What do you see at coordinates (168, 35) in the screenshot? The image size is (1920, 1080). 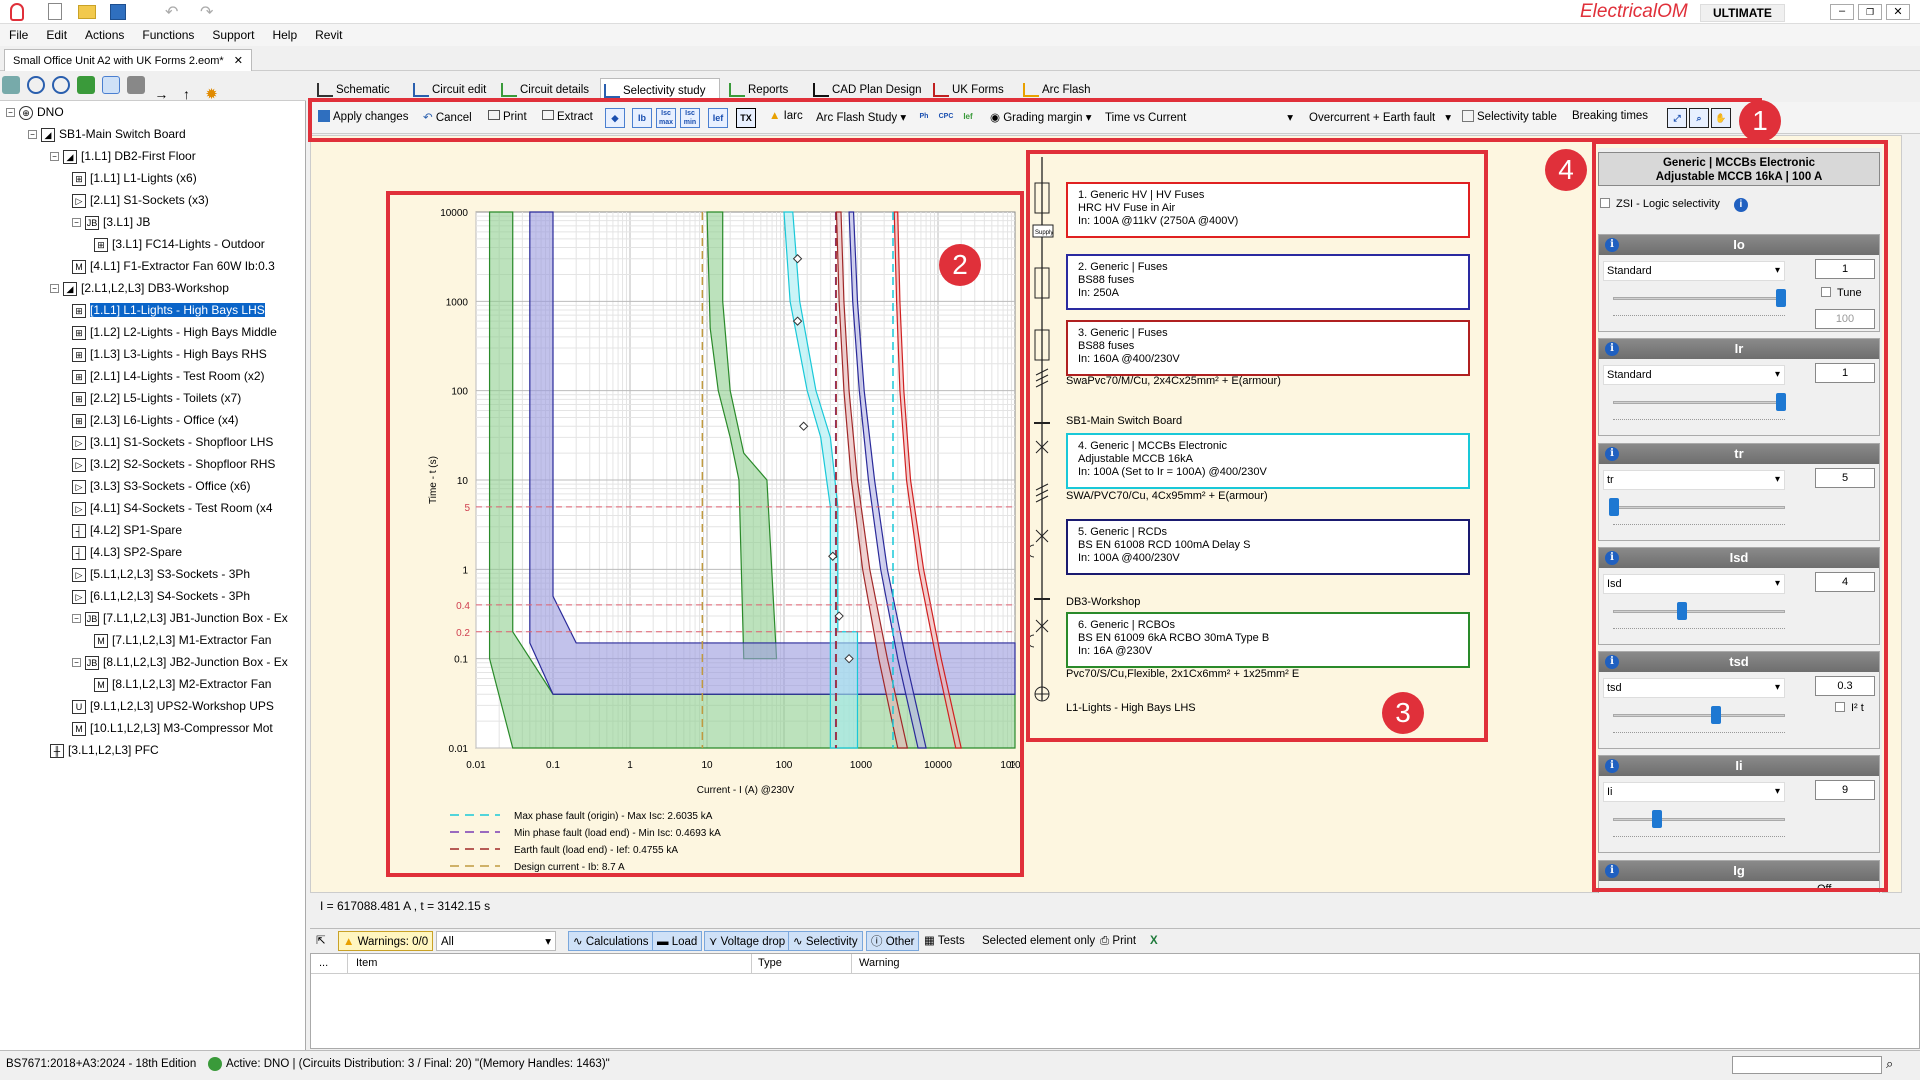 I see `menu-functions: Functions` at bounding box center [168, 35].